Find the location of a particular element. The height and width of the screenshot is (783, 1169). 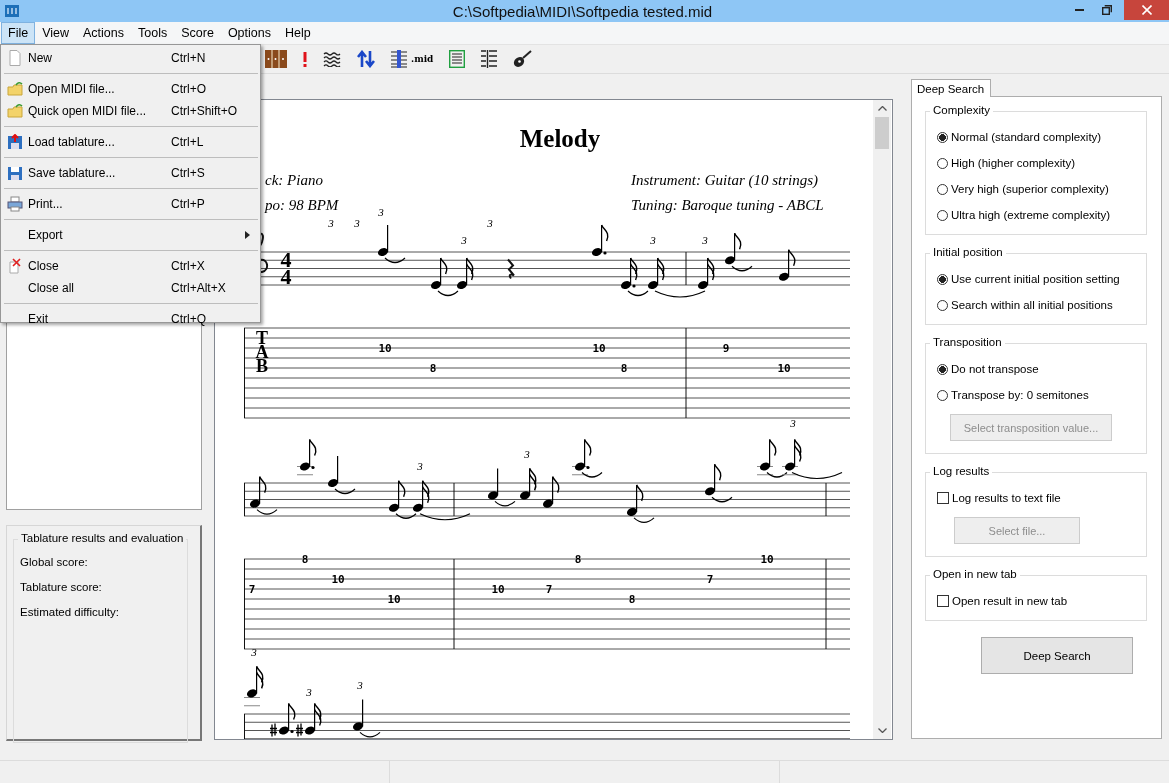

option-label: Use current initial position setting is located at coordinates (1035, 279).